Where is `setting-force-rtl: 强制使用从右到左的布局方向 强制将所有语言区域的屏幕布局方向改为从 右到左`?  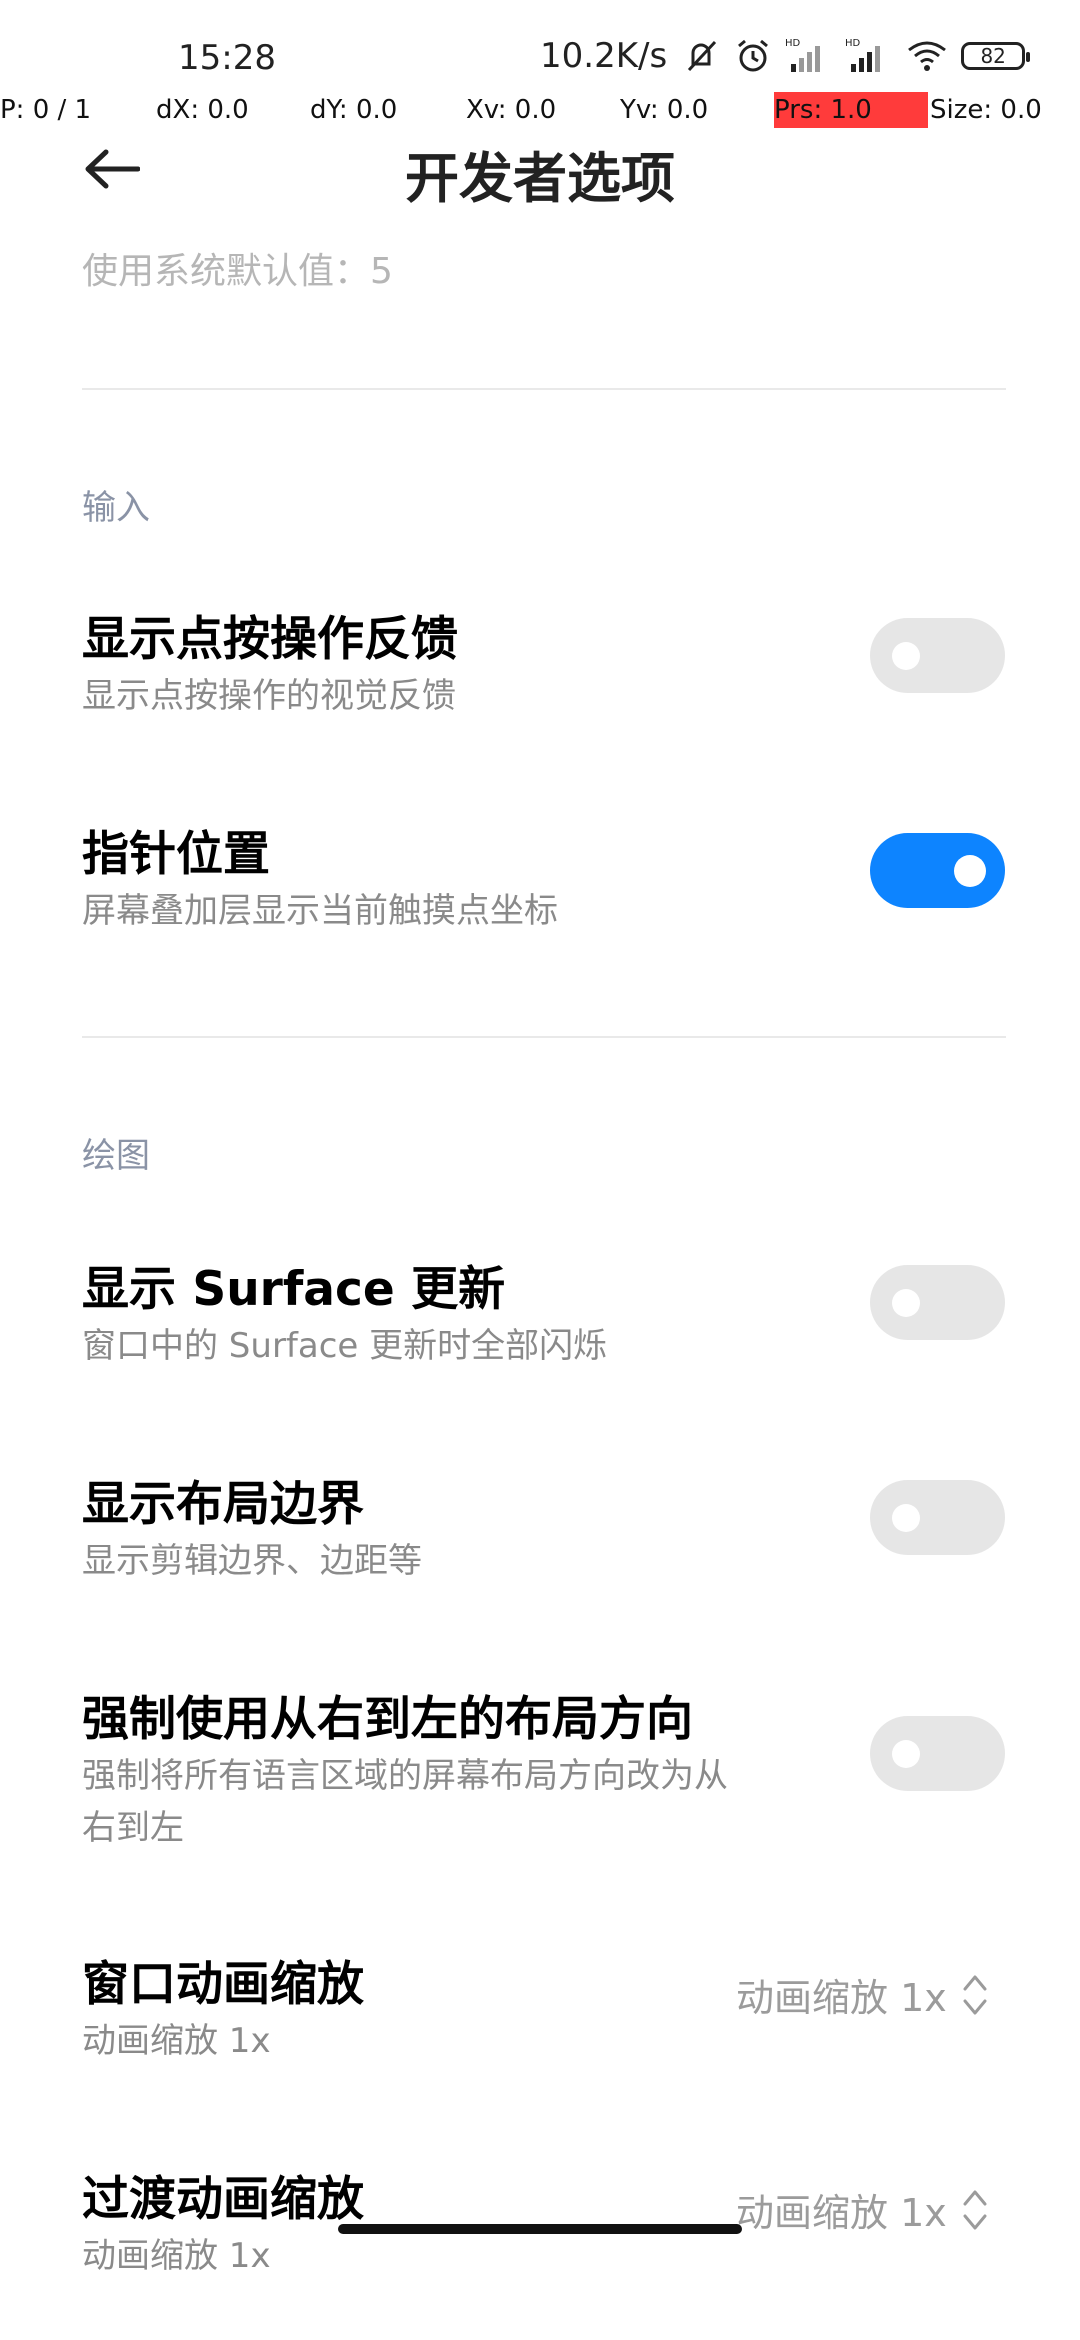
setting-force-rtl: 强制使用从右到左的布局方向 强制将所有语言区域的屏幕布局方向改为从 右到左 is located at coordinates (540, 1770).